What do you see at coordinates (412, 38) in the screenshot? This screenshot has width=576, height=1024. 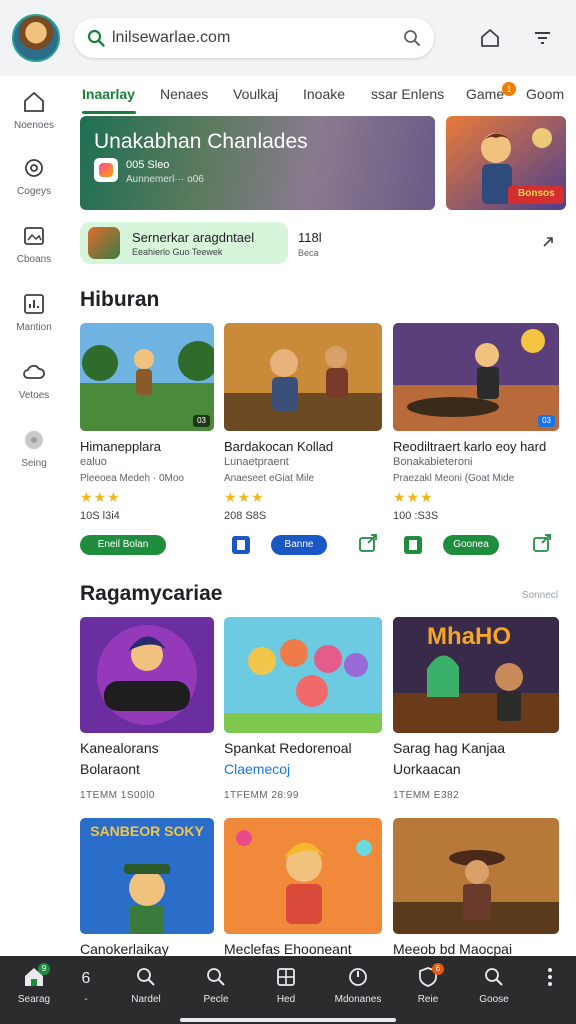 I see `search-submit-icon` at bounding box center [412, 38].